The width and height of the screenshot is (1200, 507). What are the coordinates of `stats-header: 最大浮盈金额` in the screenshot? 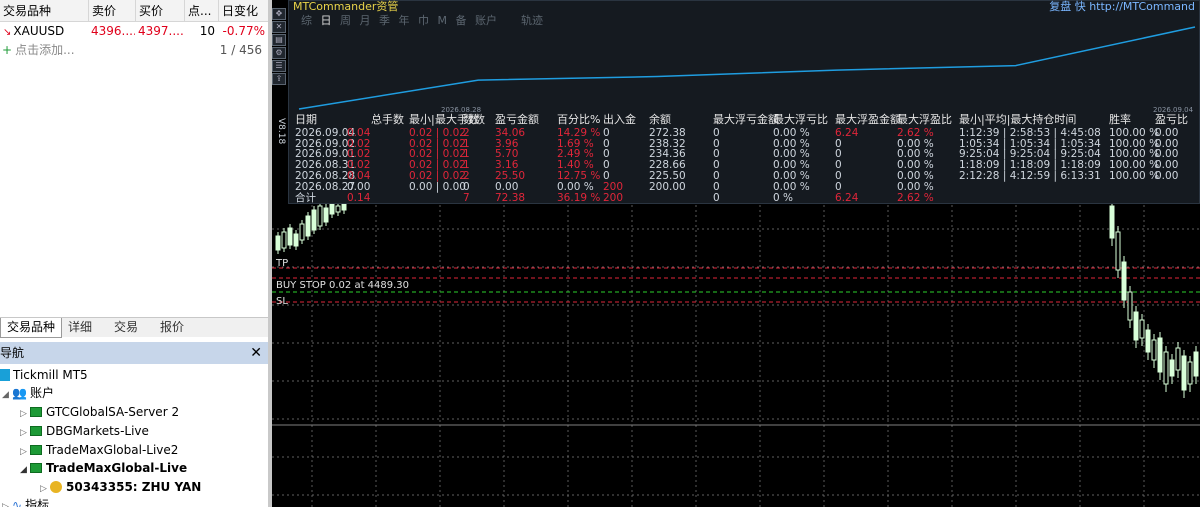 It's located at (868, 120).